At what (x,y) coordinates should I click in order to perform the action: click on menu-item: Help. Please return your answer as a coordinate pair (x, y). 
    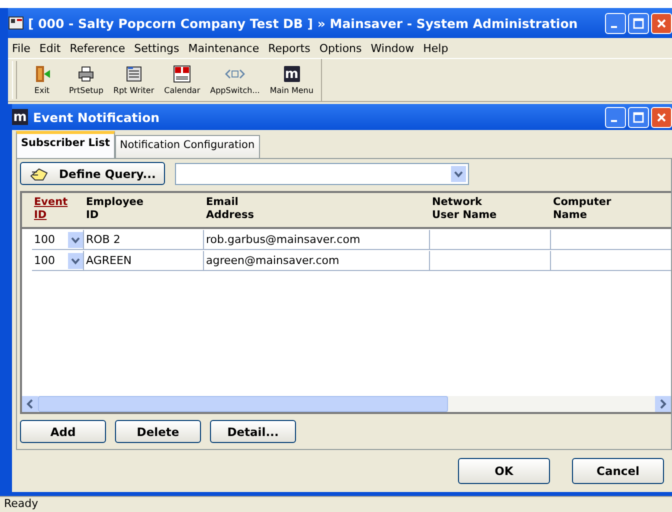
    Looking at the image, I should click on (435, 48).